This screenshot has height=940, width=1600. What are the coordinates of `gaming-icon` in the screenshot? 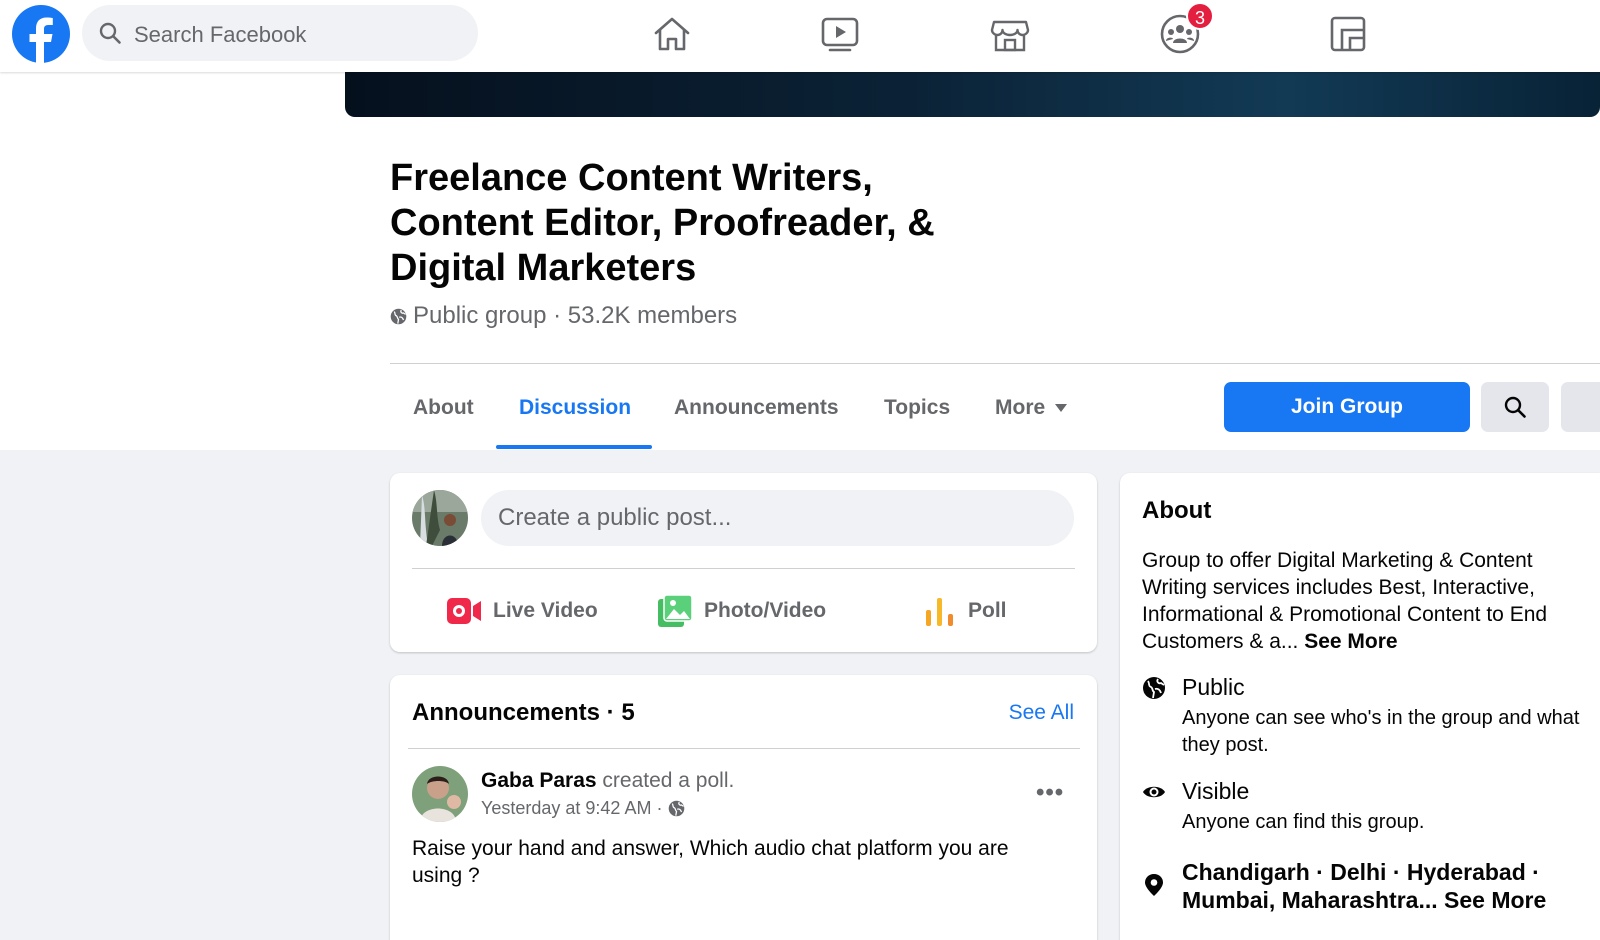 It's located at (1348, 34).